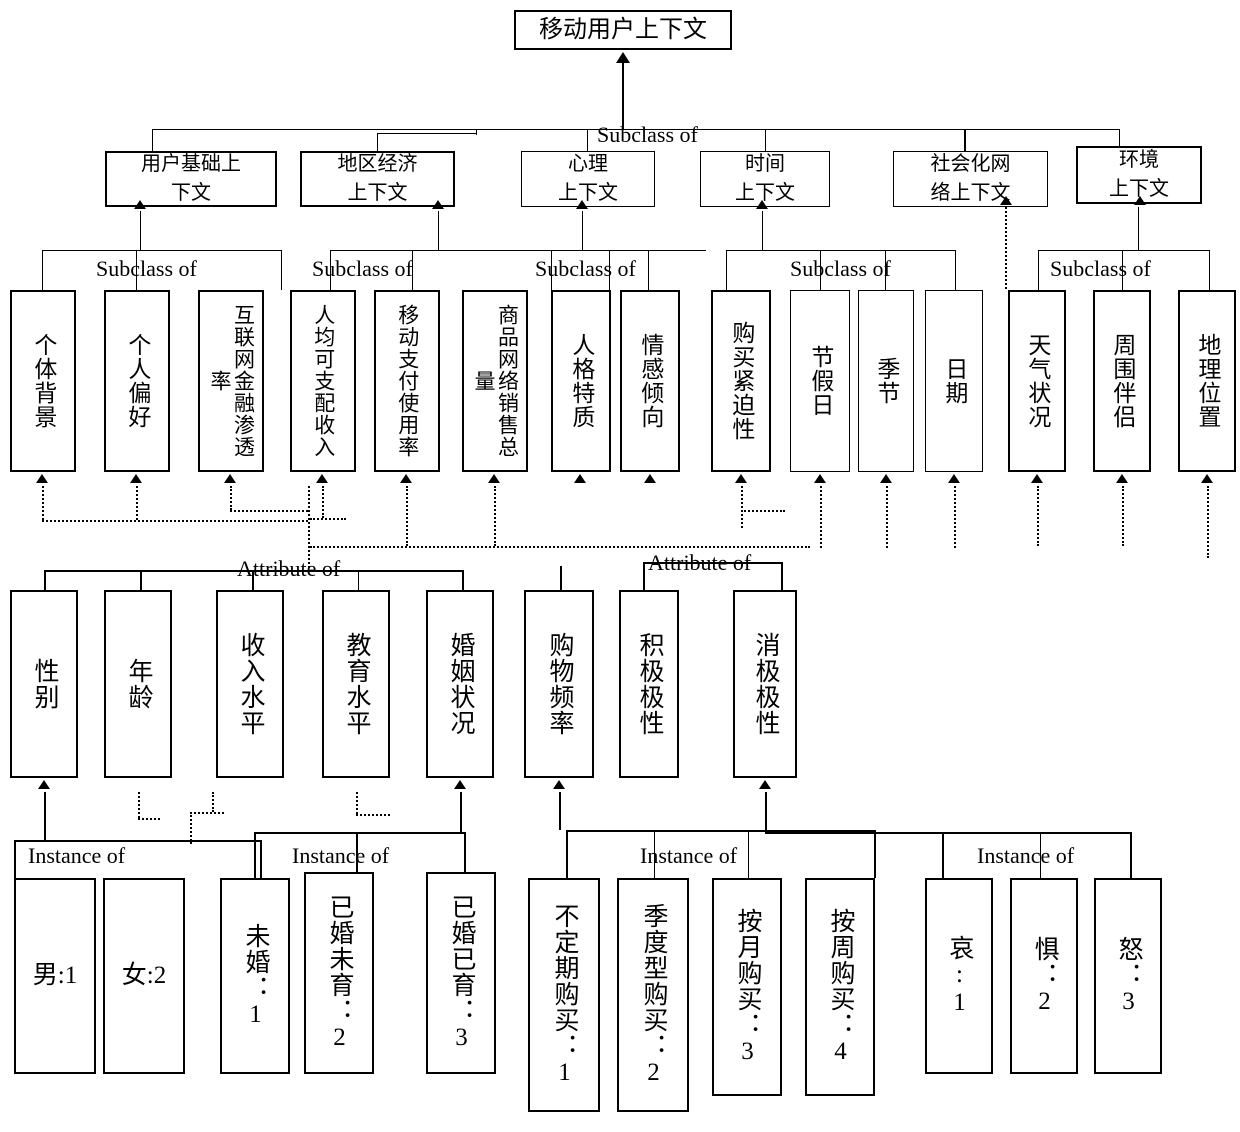  I want to click on edge-dotted-a14-stem, so click(1123, 516).